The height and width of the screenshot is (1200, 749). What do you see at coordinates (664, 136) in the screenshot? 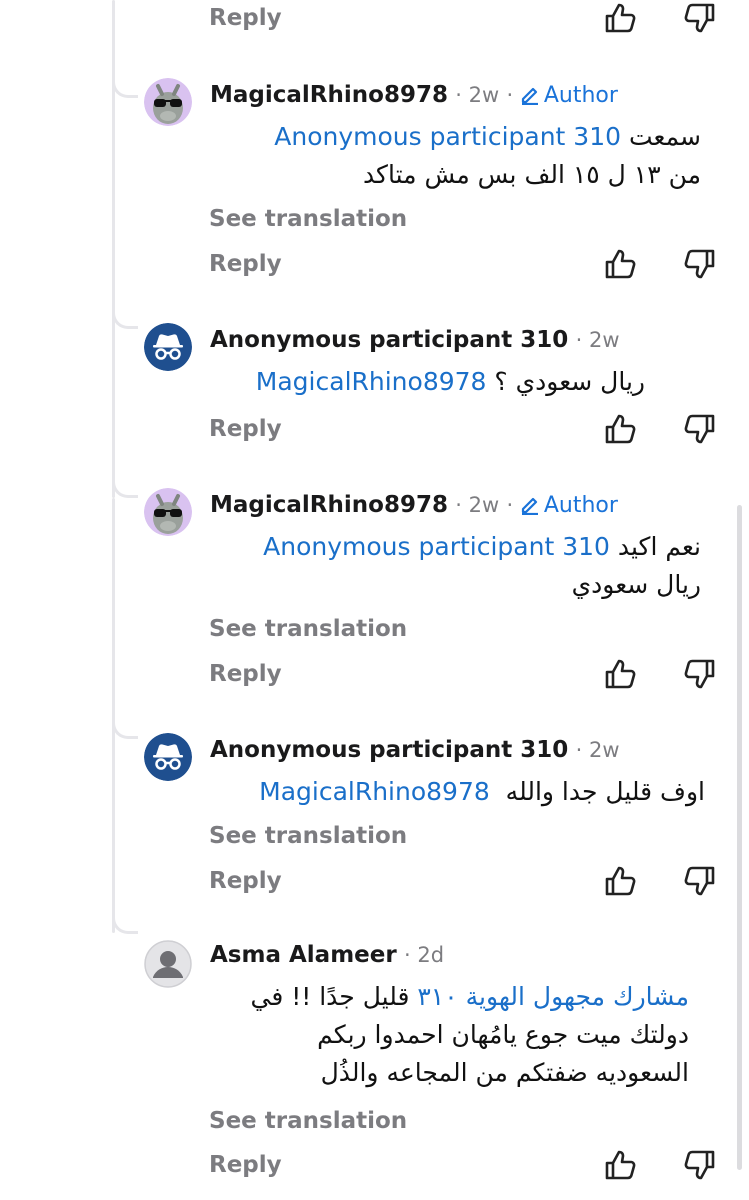
I see `comment-text: سمعت` at bounding box center [664, 136].